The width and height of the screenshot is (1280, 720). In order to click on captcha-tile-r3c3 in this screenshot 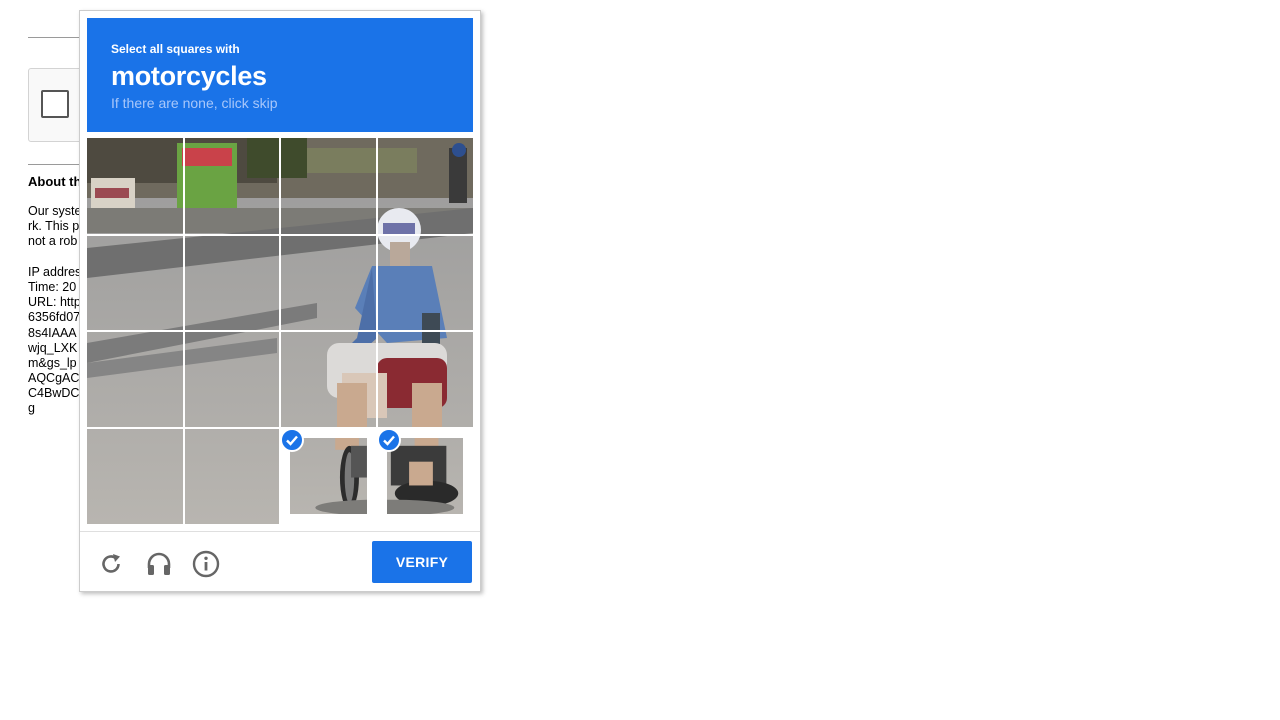, I will do `click(328, 379)`.